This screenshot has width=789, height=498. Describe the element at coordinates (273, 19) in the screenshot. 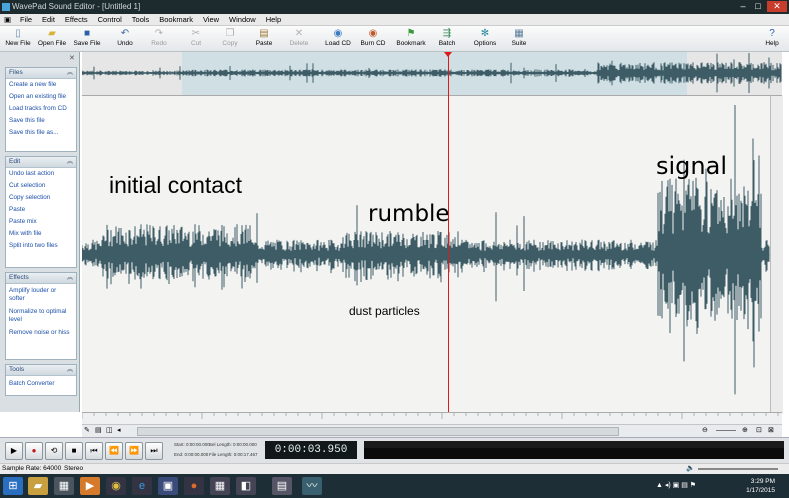

I see `menu-help: Help` at that location.